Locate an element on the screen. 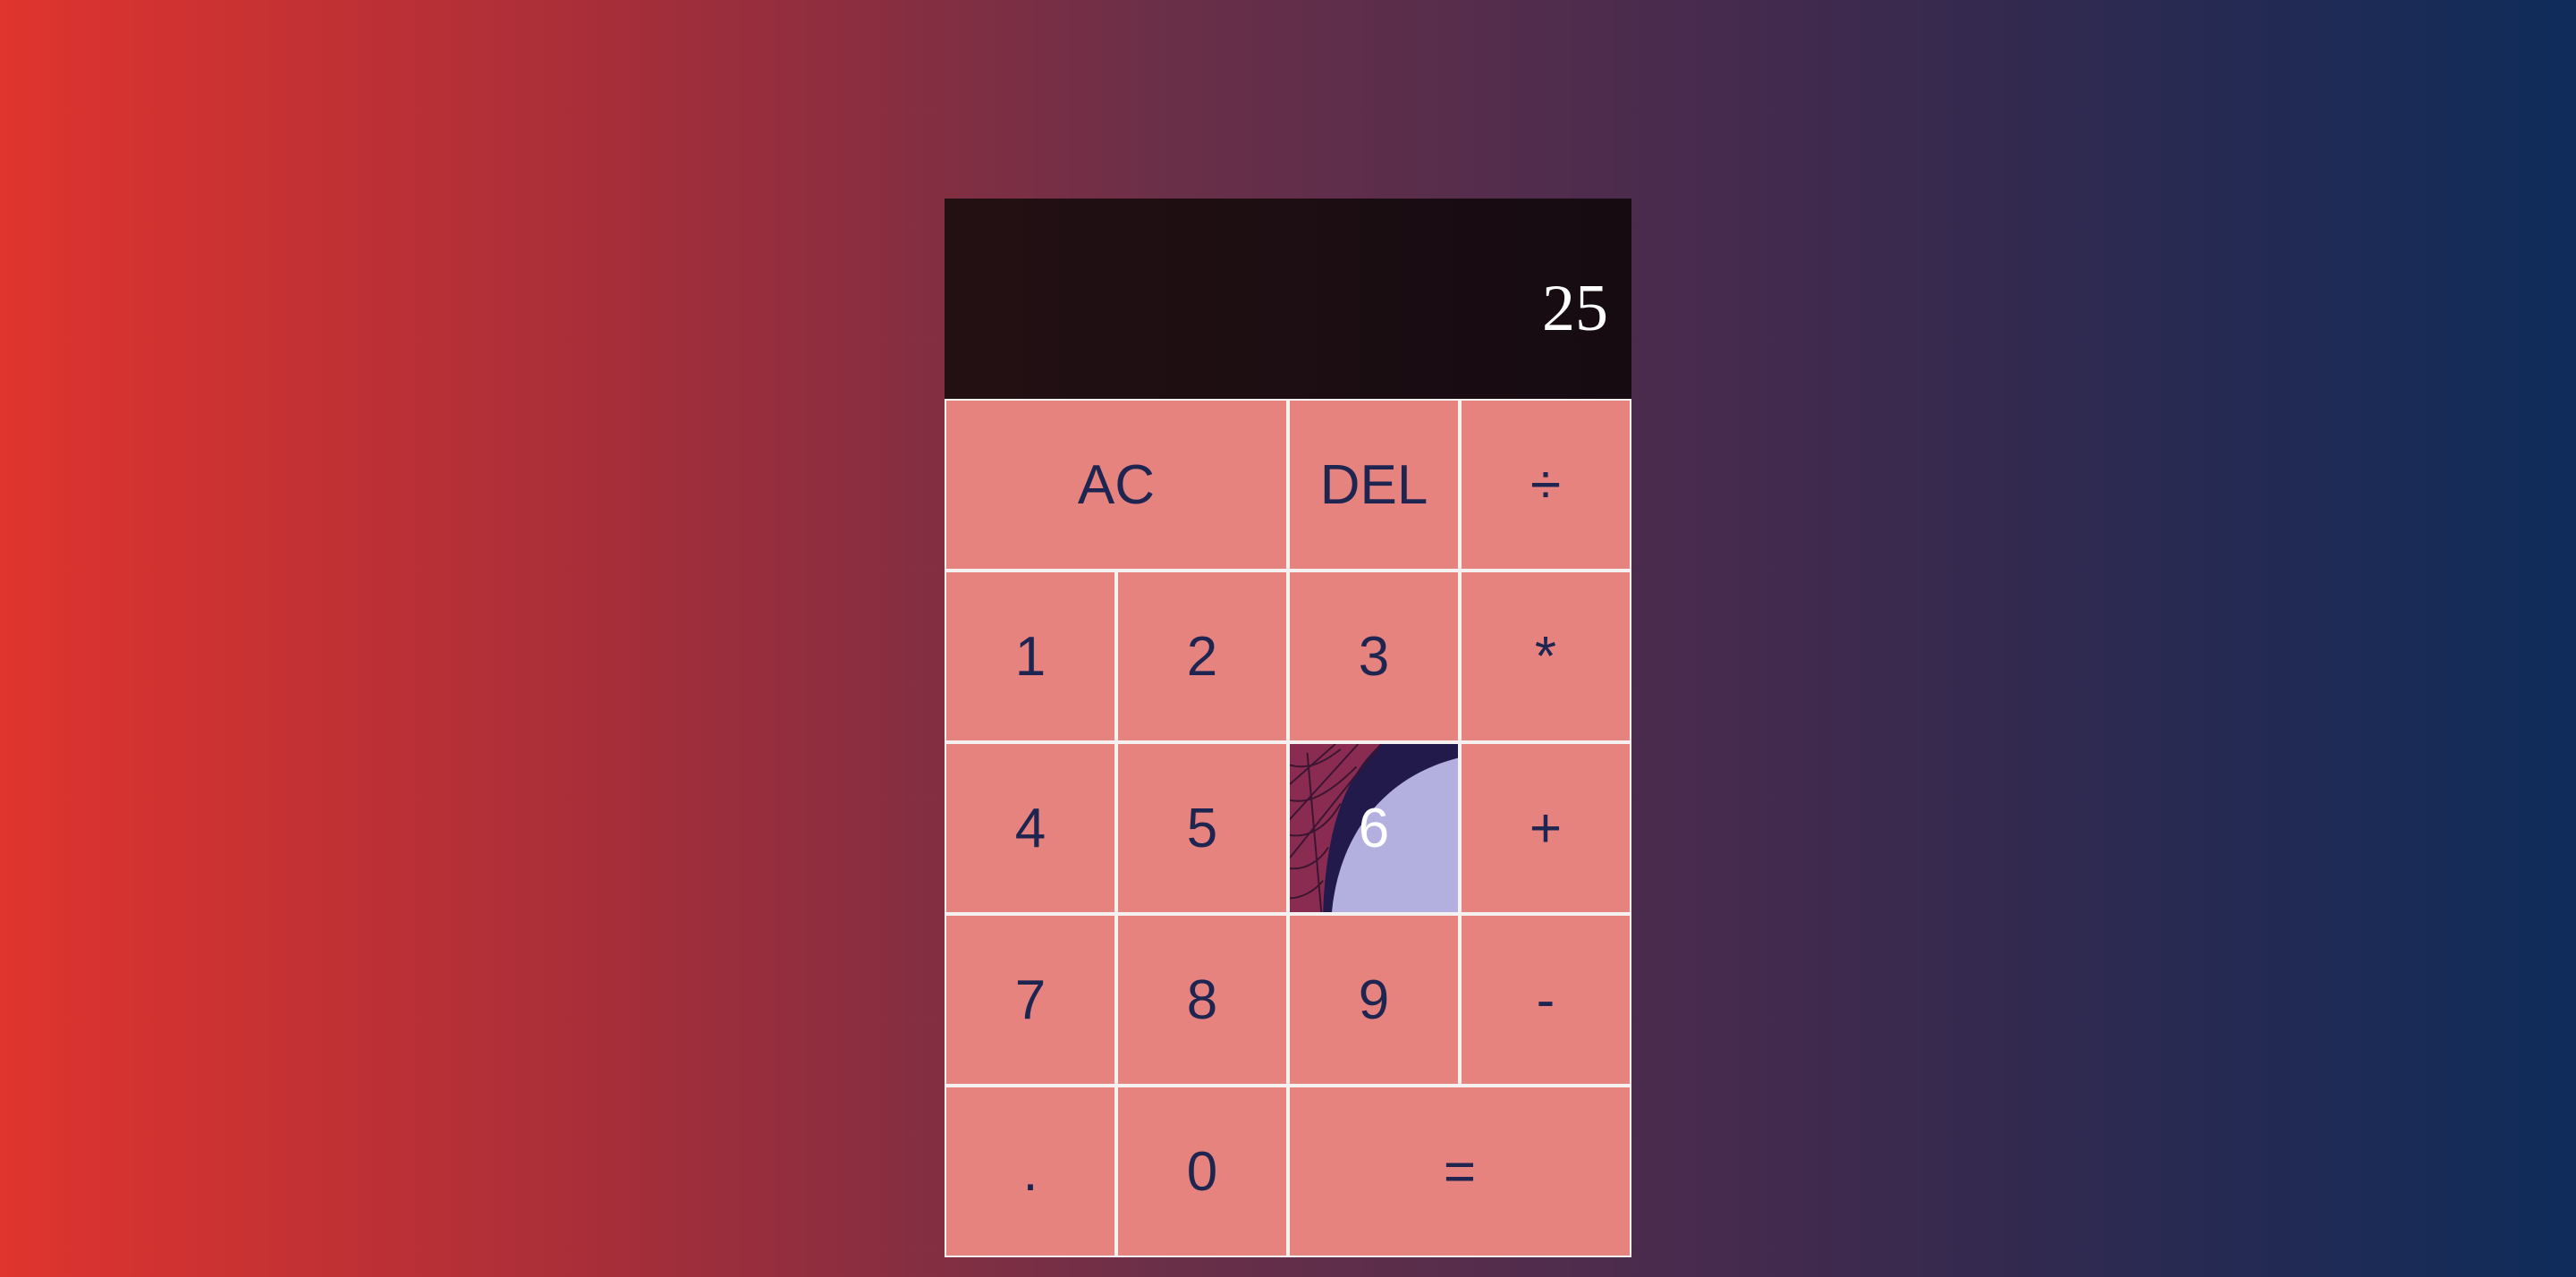  decimal-label: . is located at coordinates (1030, 1171).